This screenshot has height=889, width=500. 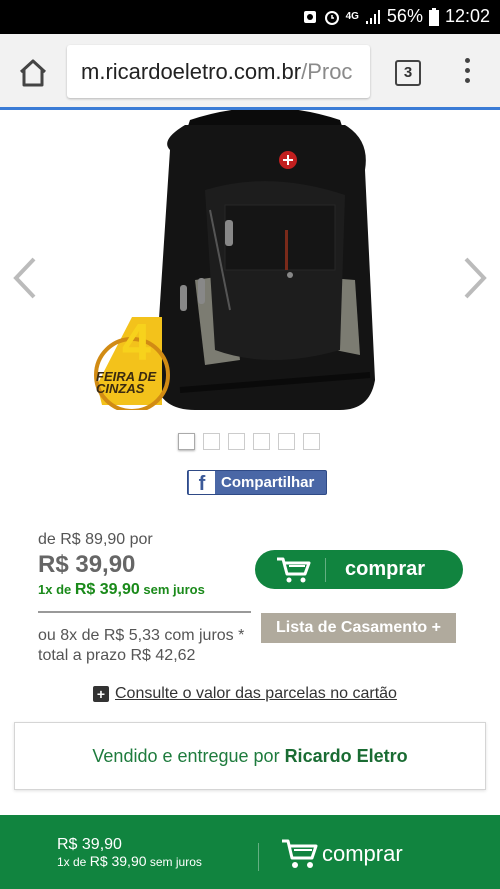 I want to click on browser-toolbar: m.ricardoeletro.com.br/Proc 3, so click(x=250, y=72).